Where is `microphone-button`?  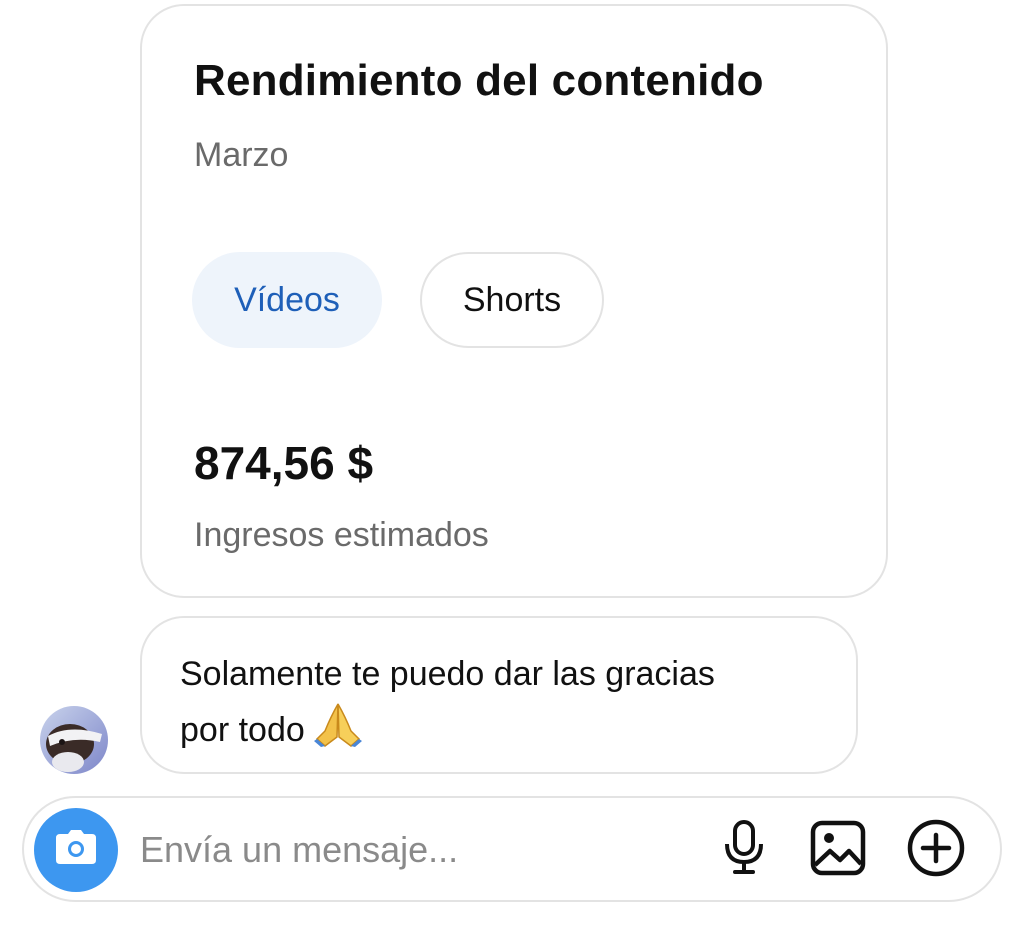
microphone-button is located at coordinates (744, 850).